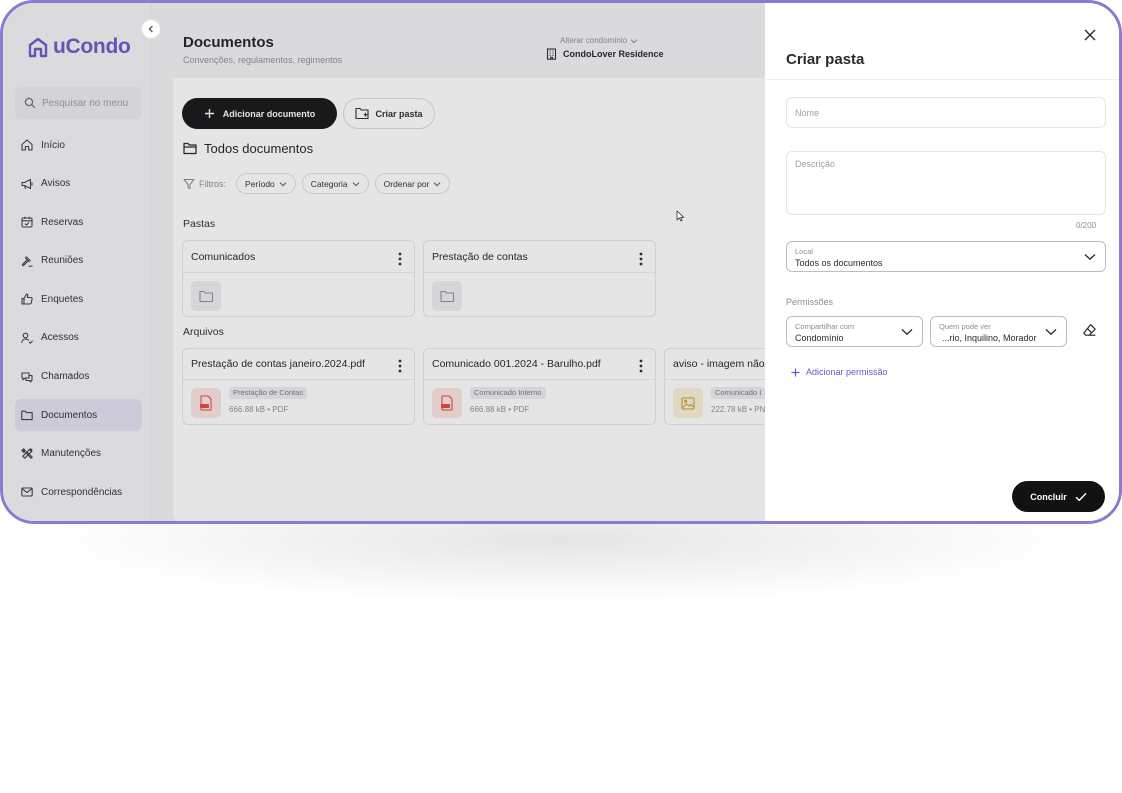 The width and height of the screenshot is (1122, 793). Describe the element at coordinates (412, 183) in the screenshot. I see `filter-ordenar-dropdown: Ordenar por` at that location.